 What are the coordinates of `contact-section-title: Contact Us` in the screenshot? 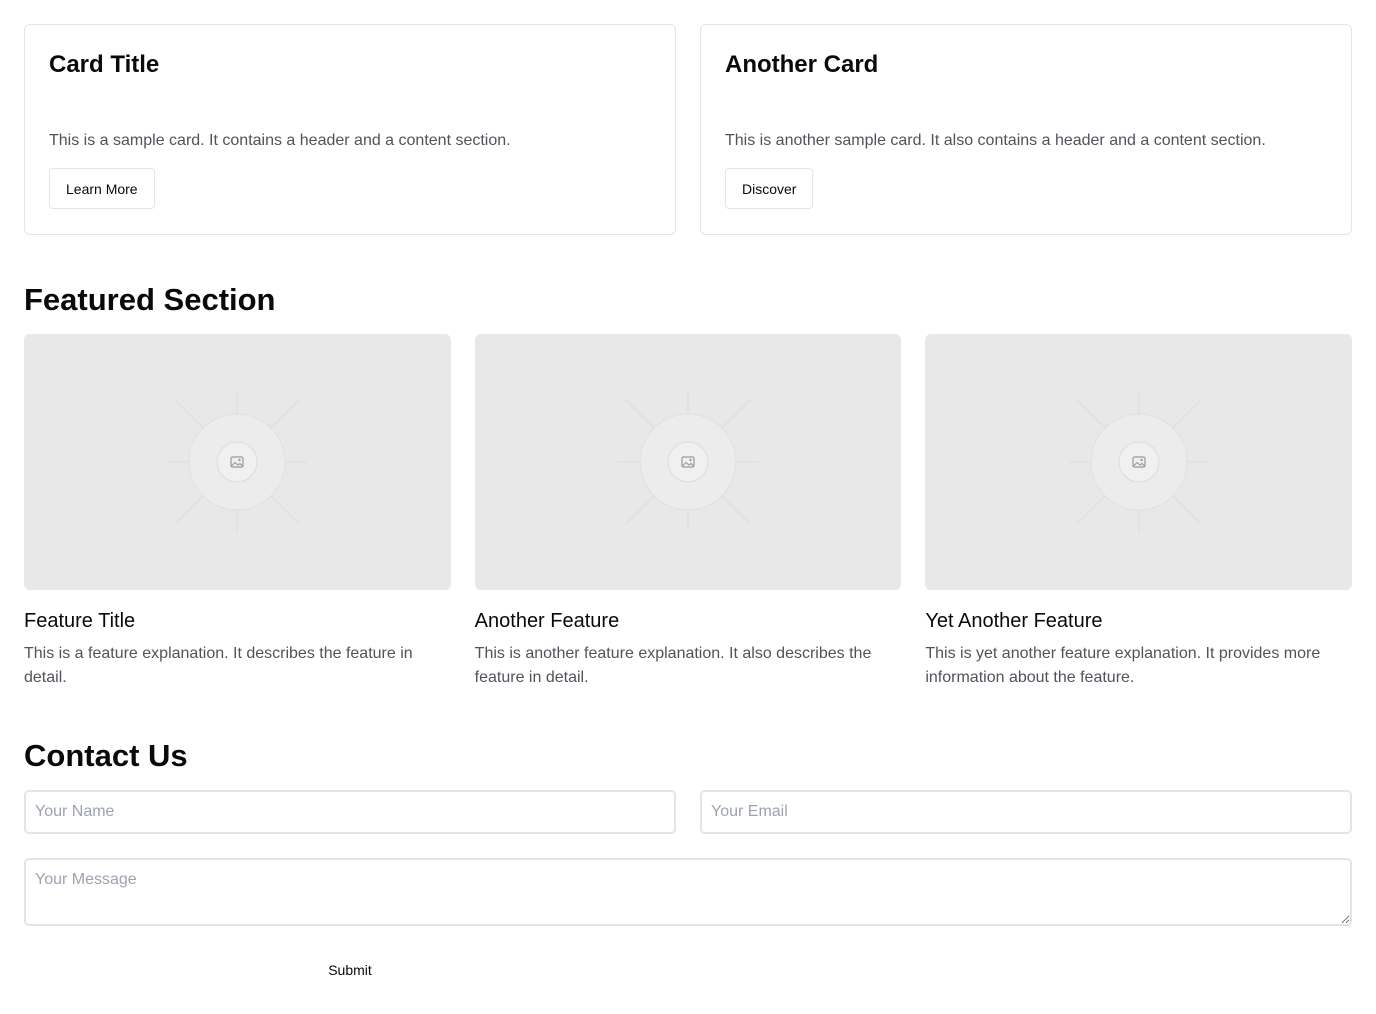 It's located at (106, 755).